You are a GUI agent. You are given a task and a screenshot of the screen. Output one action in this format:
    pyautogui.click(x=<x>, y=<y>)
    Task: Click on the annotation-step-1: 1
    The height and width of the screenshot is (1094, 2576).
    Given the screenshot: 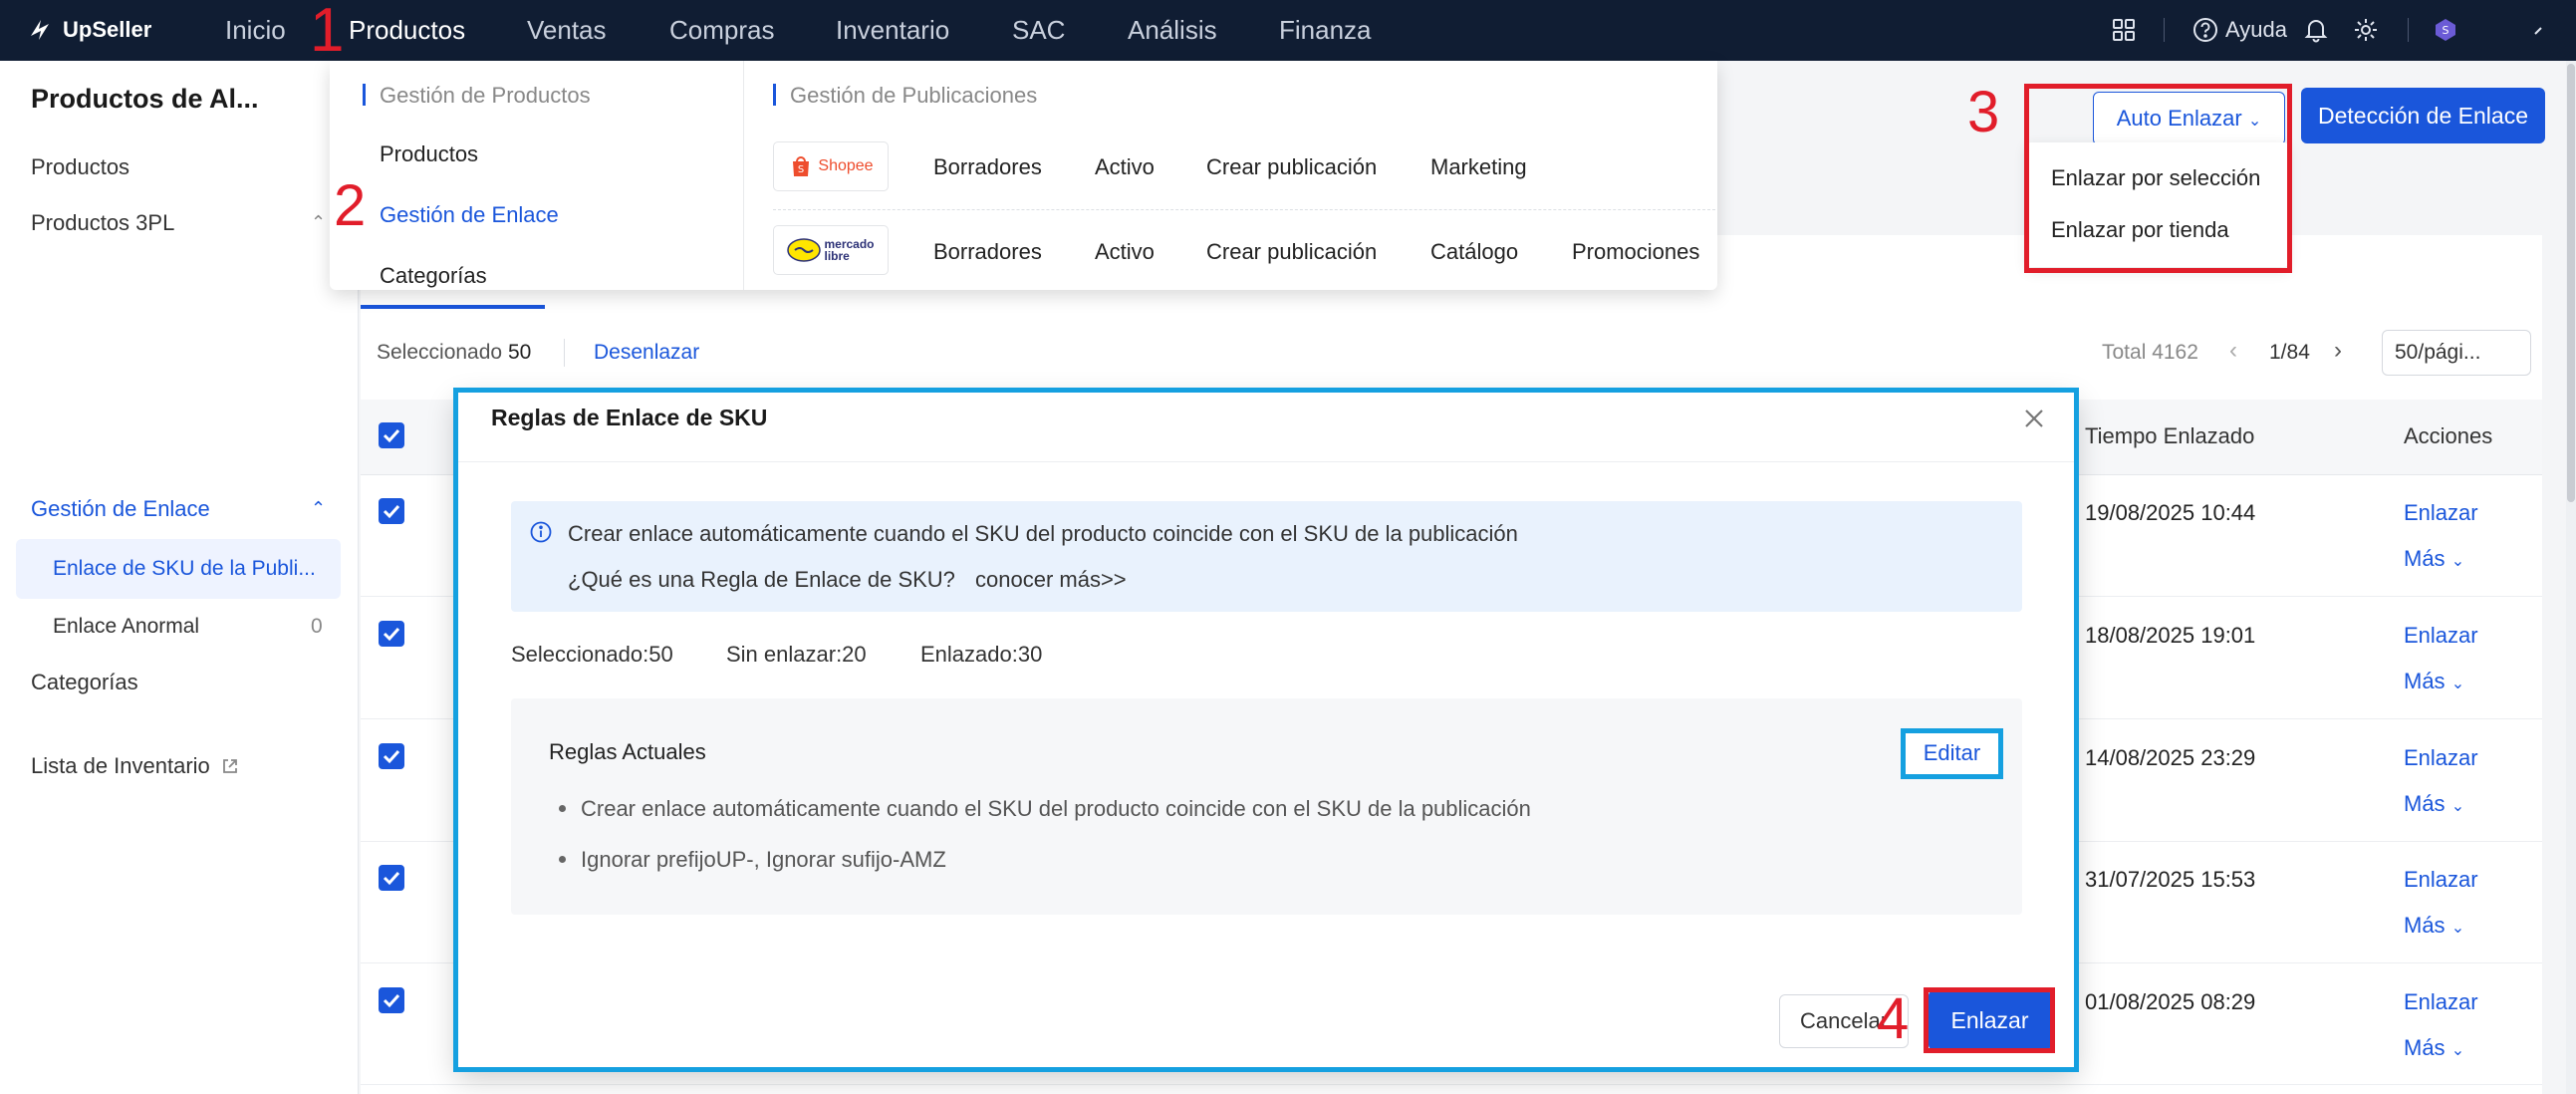 What is the action you would take?
    pyautogui.click(x=327, y=32)
    